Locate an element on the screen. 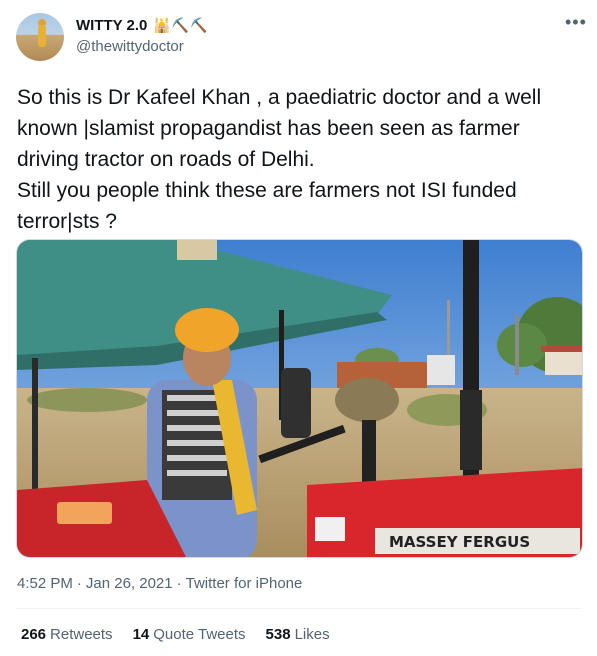  likes-label: Likes is located at coordinates (312, 634).